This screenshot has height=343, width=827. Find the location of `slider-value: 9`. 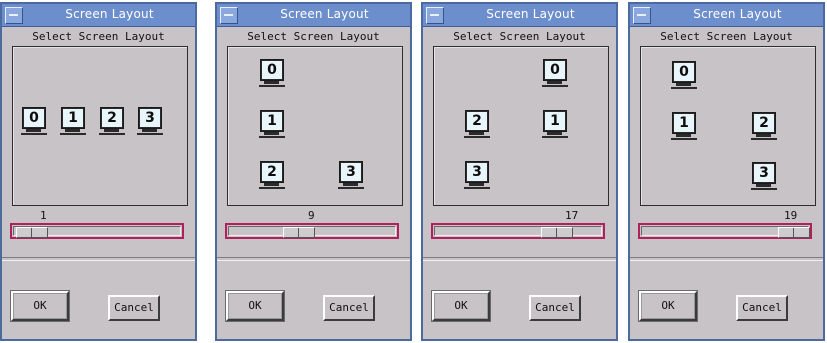

slider-value: 9 is located at coordinates (311, 215).